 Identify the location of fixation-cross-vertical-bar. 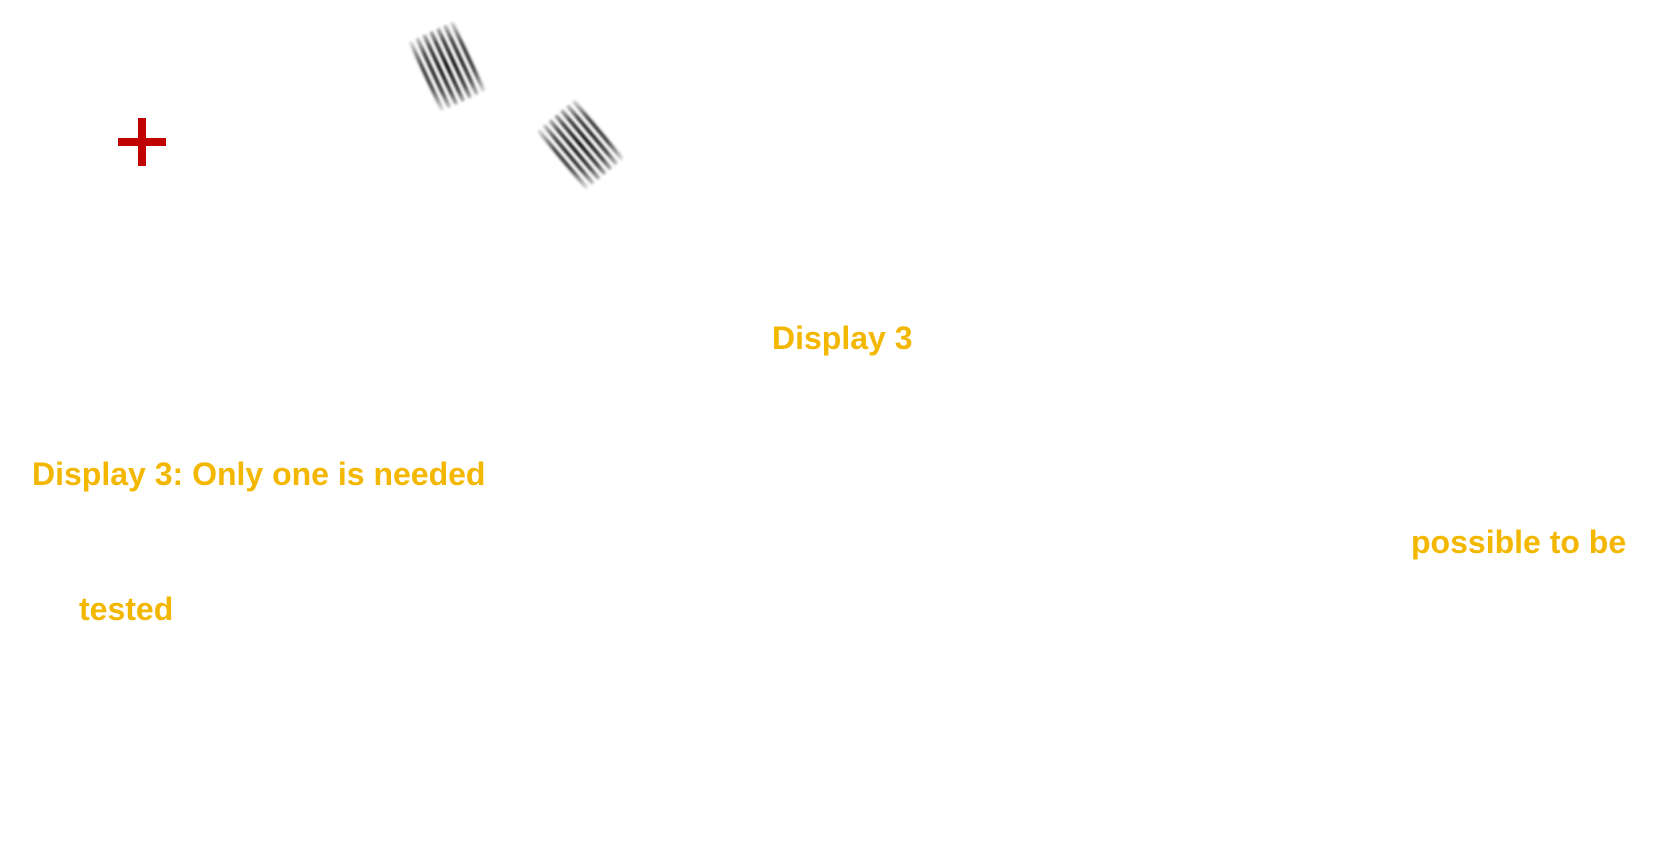
(142, 142).